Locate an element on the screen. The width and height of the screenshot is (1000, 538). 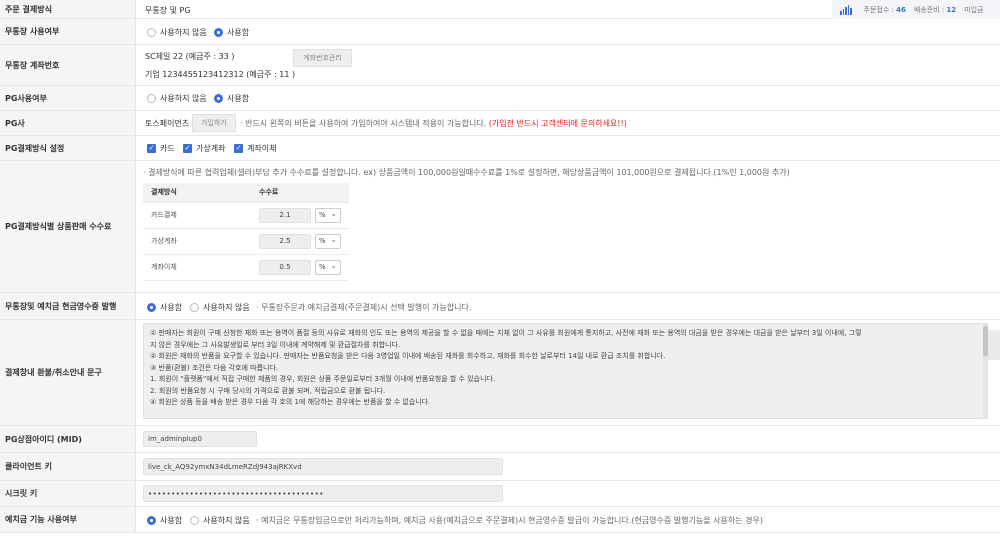
pg-use-off-radio is located at coordinates (151, 98).